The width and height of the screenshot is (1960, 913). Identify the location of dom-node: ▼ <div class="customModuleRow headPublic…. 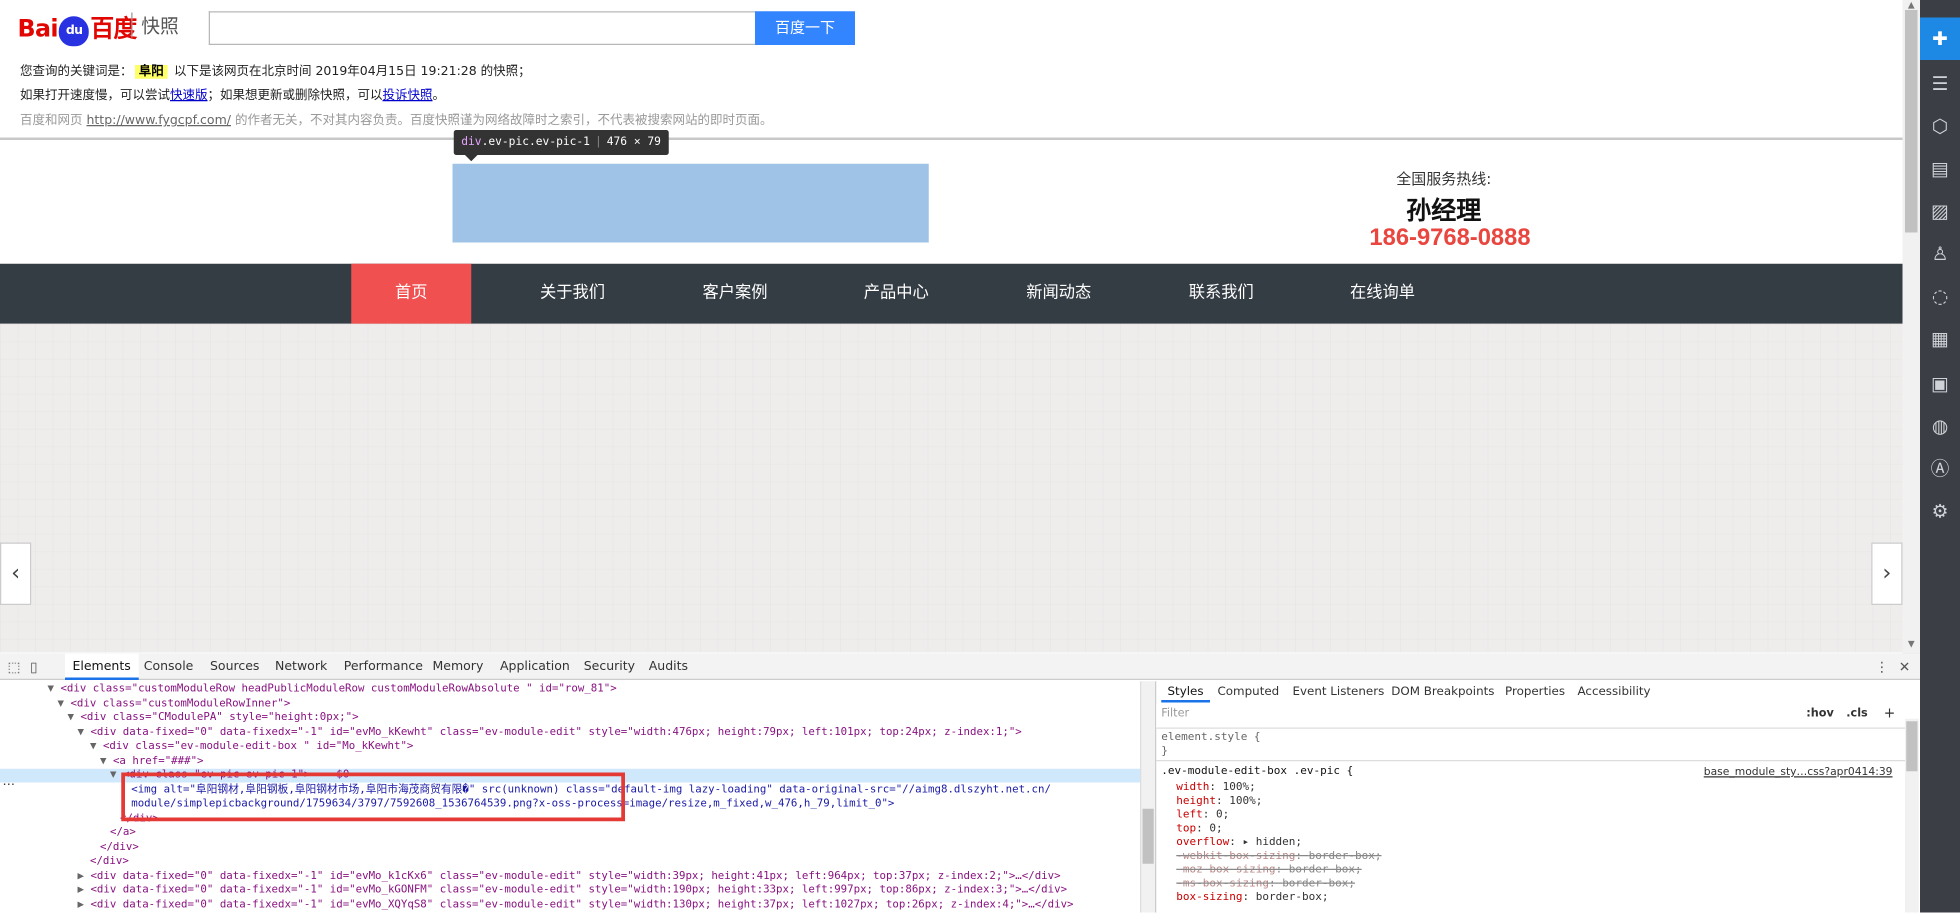
(594, 690).